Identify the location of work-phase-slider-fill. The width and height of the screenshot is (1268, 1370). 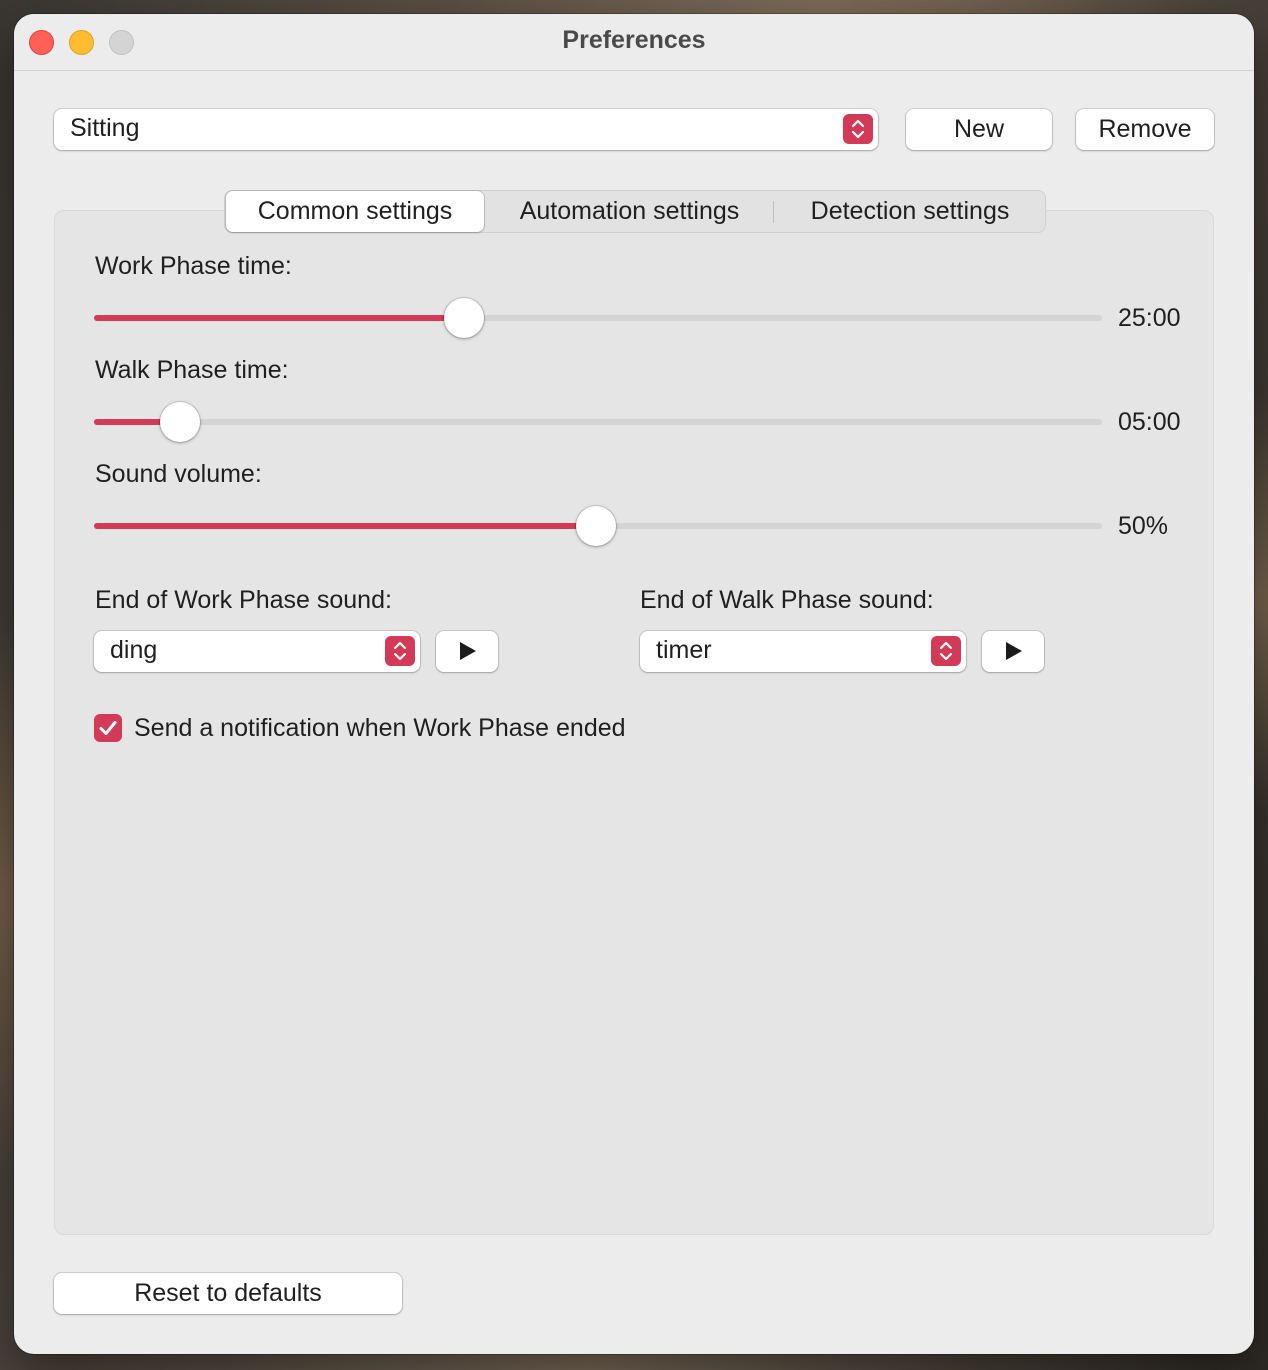
(279, 318).